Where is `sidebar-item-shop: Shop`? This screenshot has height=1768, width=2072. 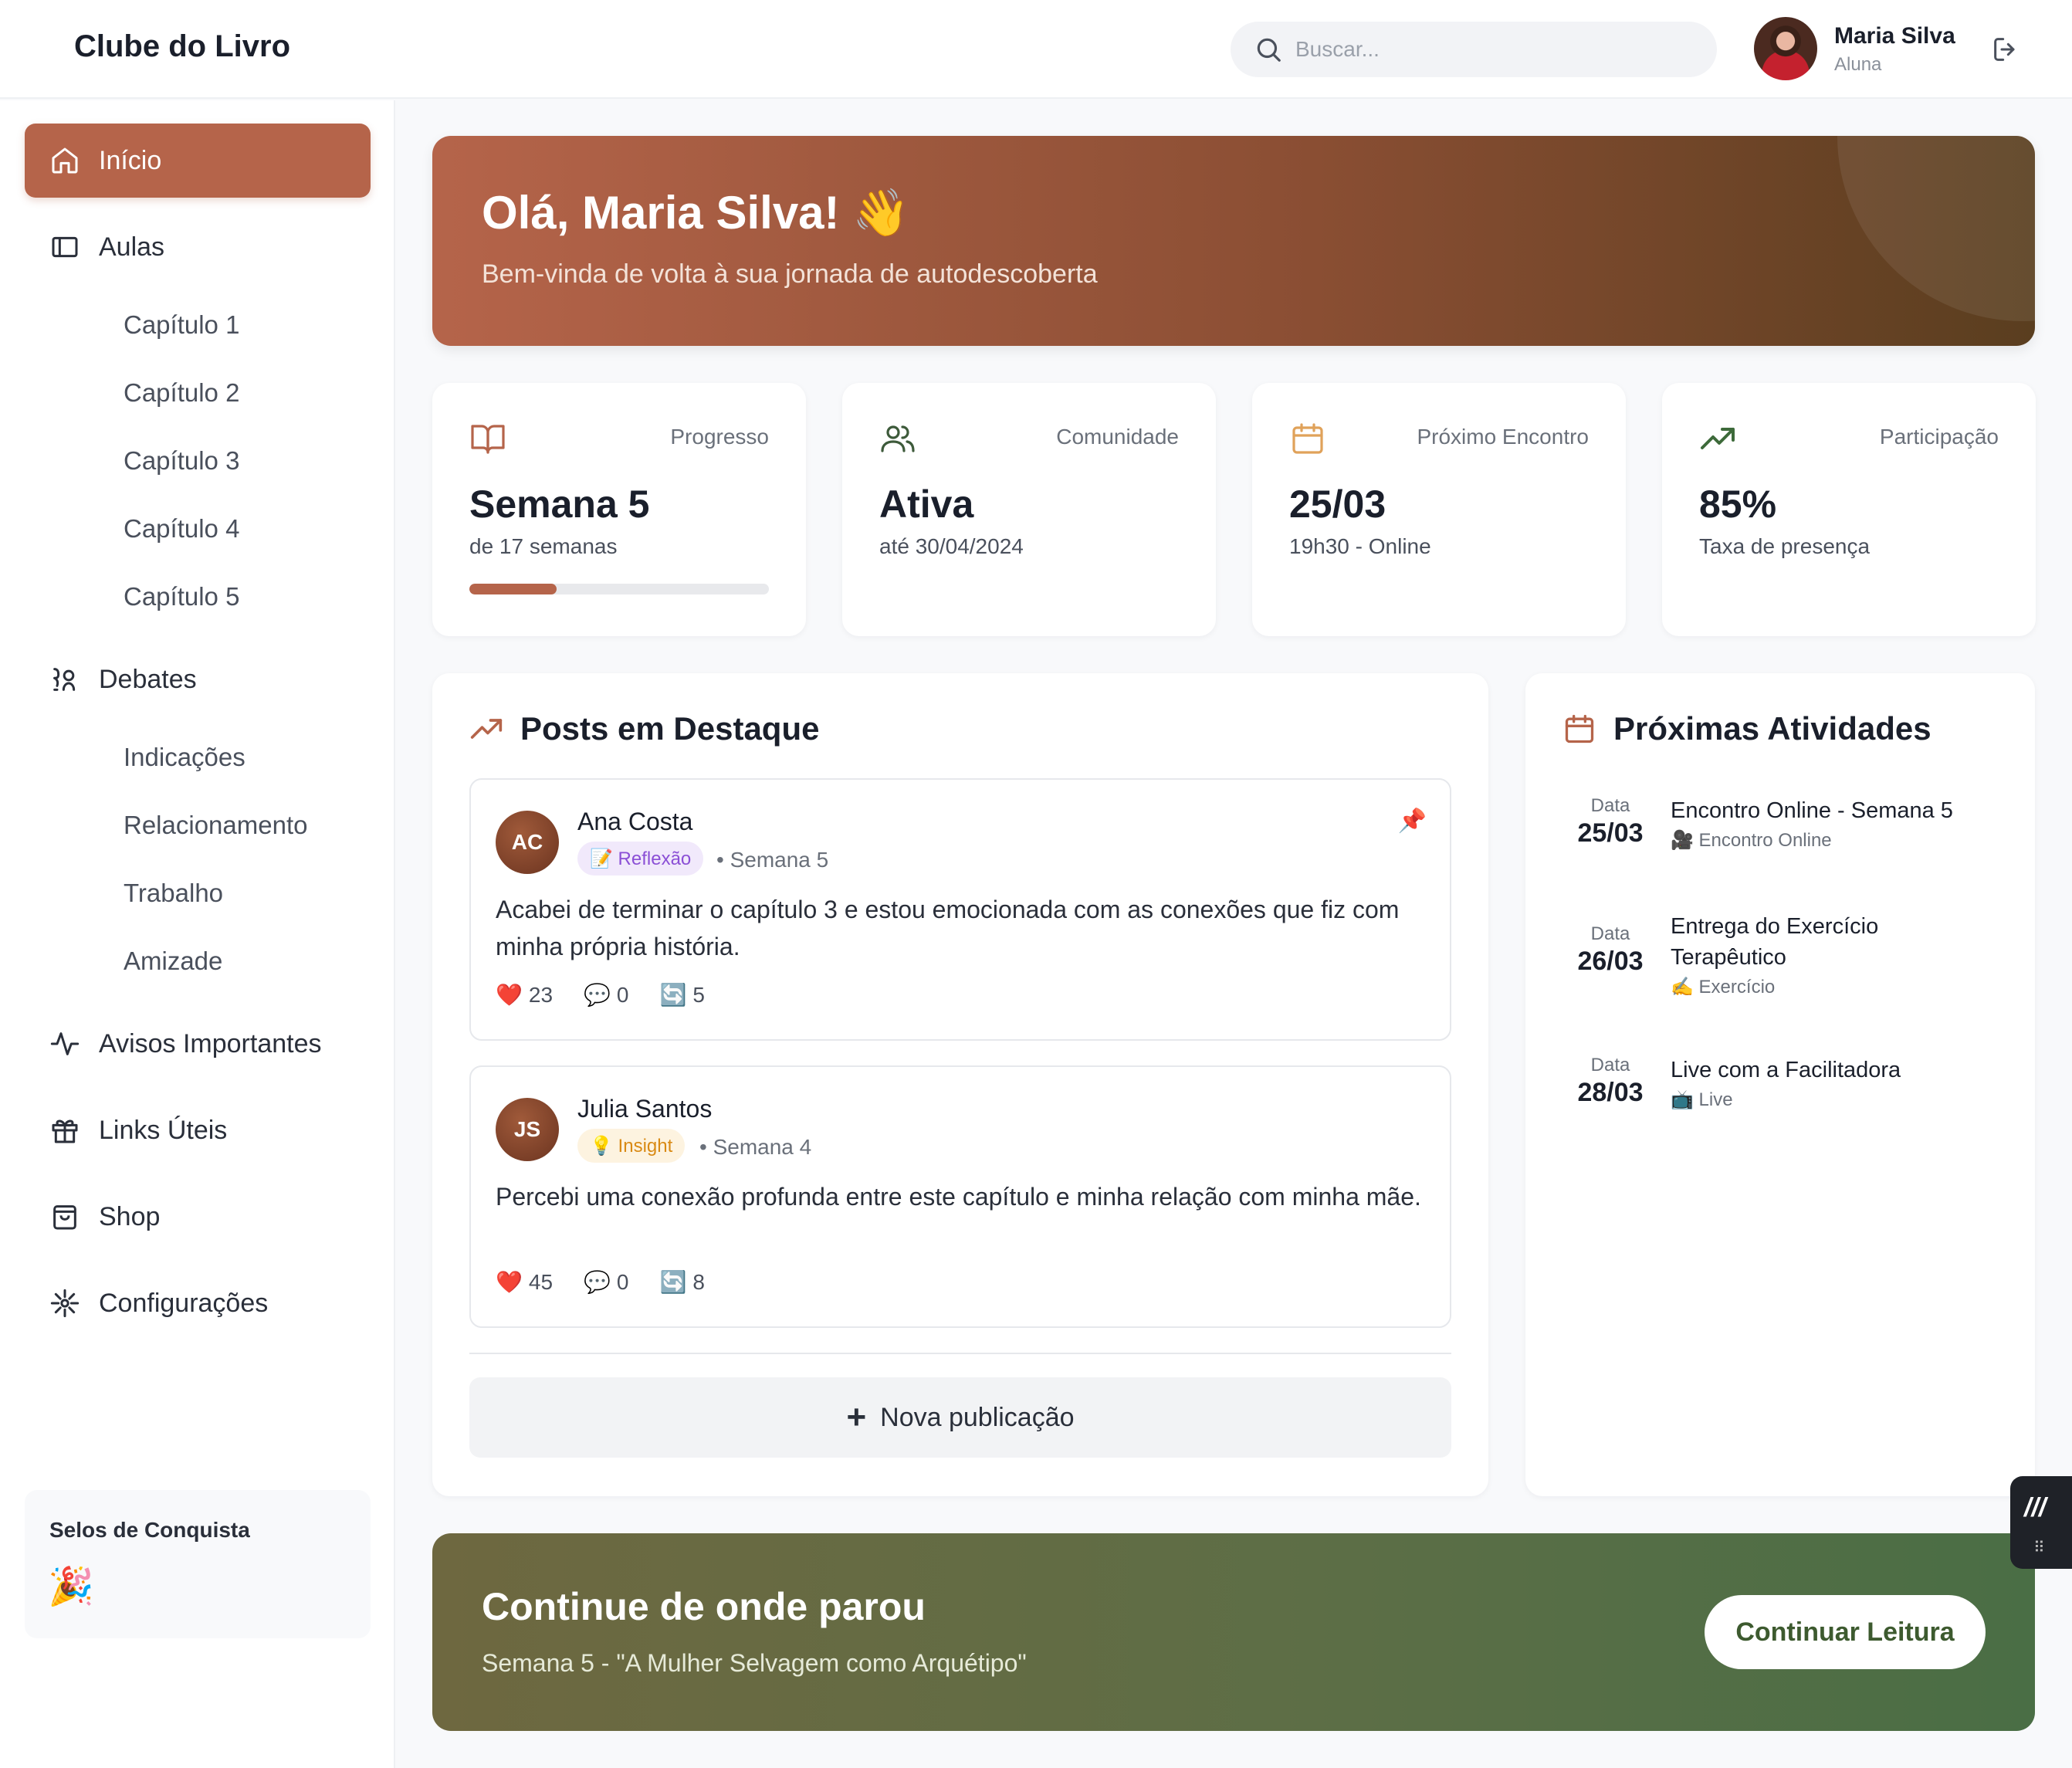
sidebar-item-shop: Shop is located at coordinates (198, 1217).